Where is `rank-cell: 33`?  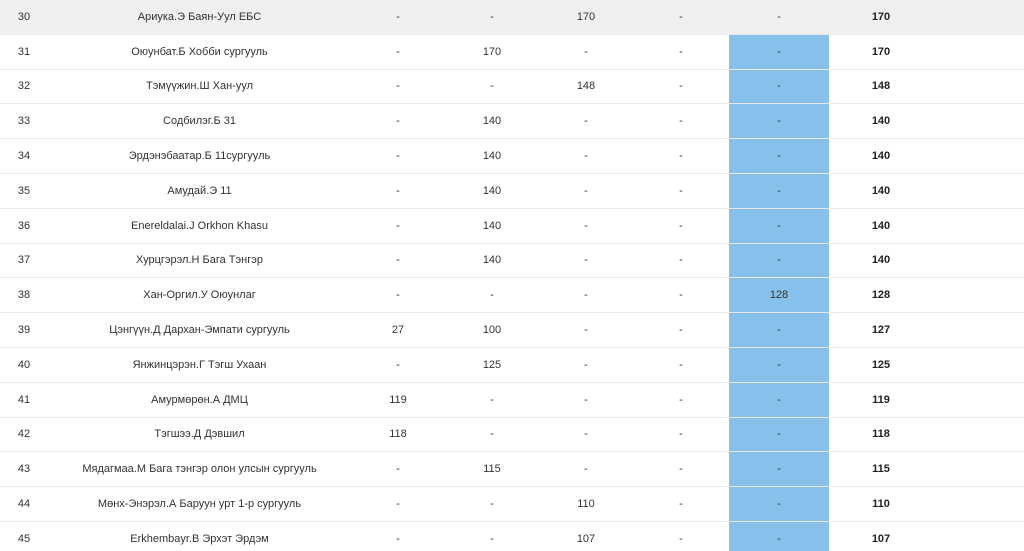
rank-cell: 33 is located at coordinates (24, 121).